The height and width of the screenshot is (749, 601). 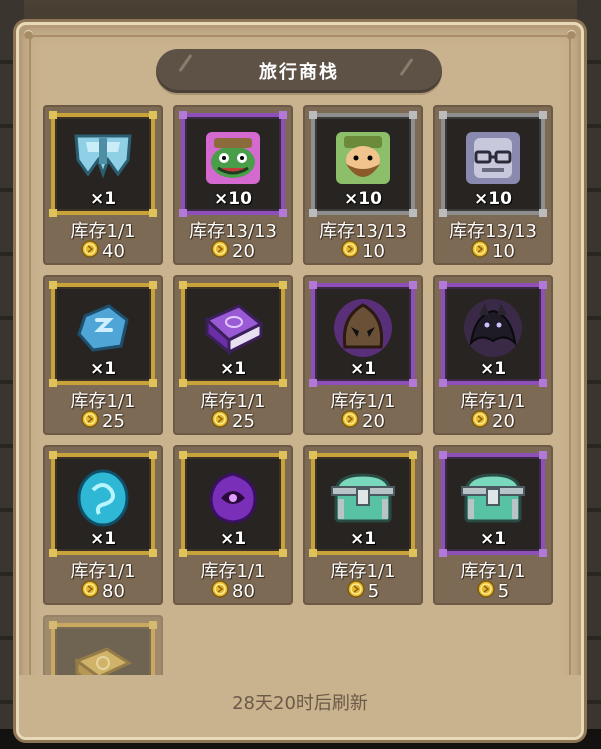 What do you see at coordinates (233, 330) in the screenshot?
I see `purple-spellbook-icon` at bounding box center [233, 330].